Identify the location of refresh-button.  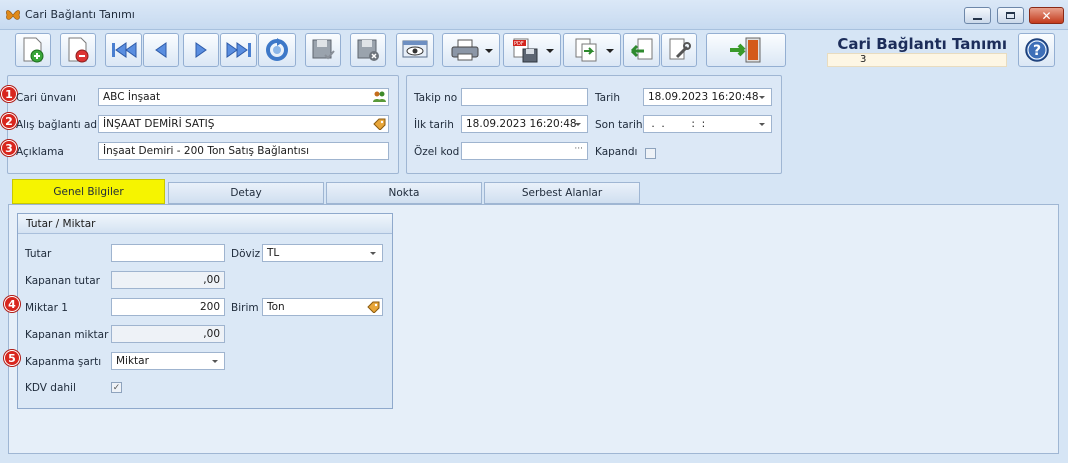
(277, 50).